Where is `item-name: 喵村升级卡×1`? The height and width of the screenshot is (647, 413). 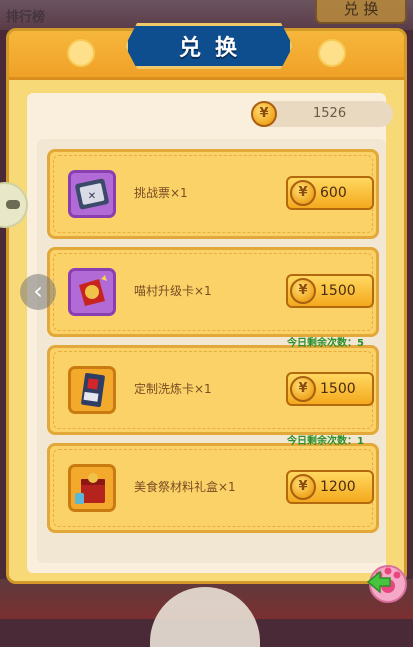
item-name: 喵村升级卡×1 is located at coordinates (173, 291).